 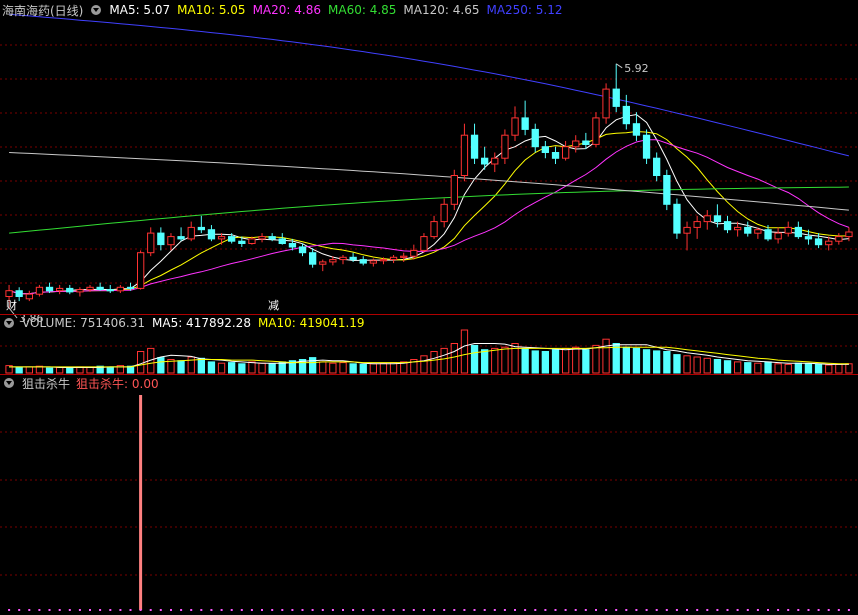 What do you see at coordinates (619, 66) in the screenshot?
I see `high-pointer` at bounding box center [619, 66].